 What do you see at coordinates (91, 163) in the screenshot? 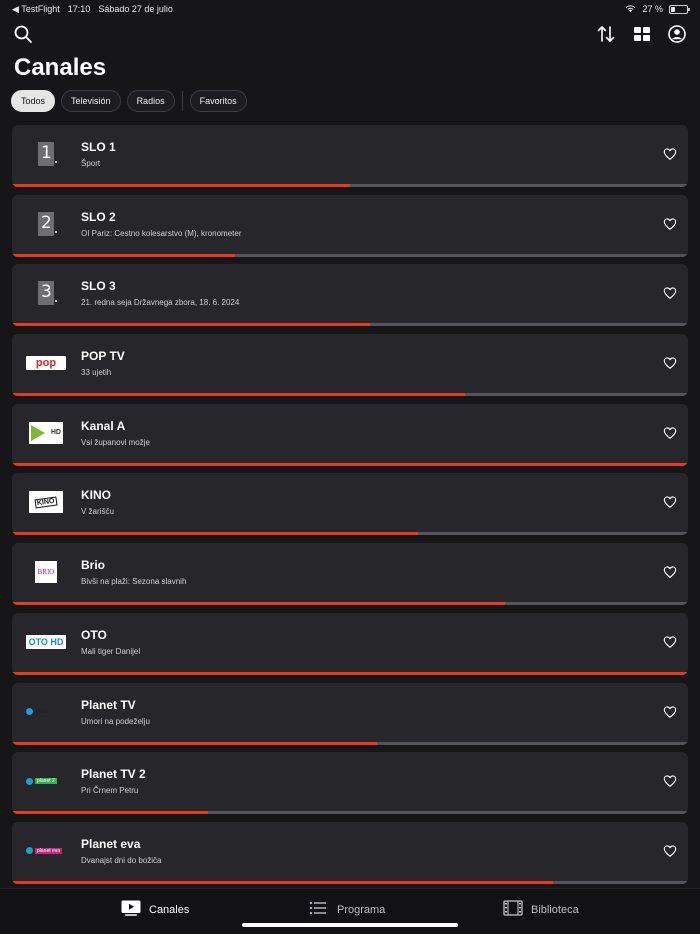
I see `channel-program: Šport` at bounding box center [91, 163].